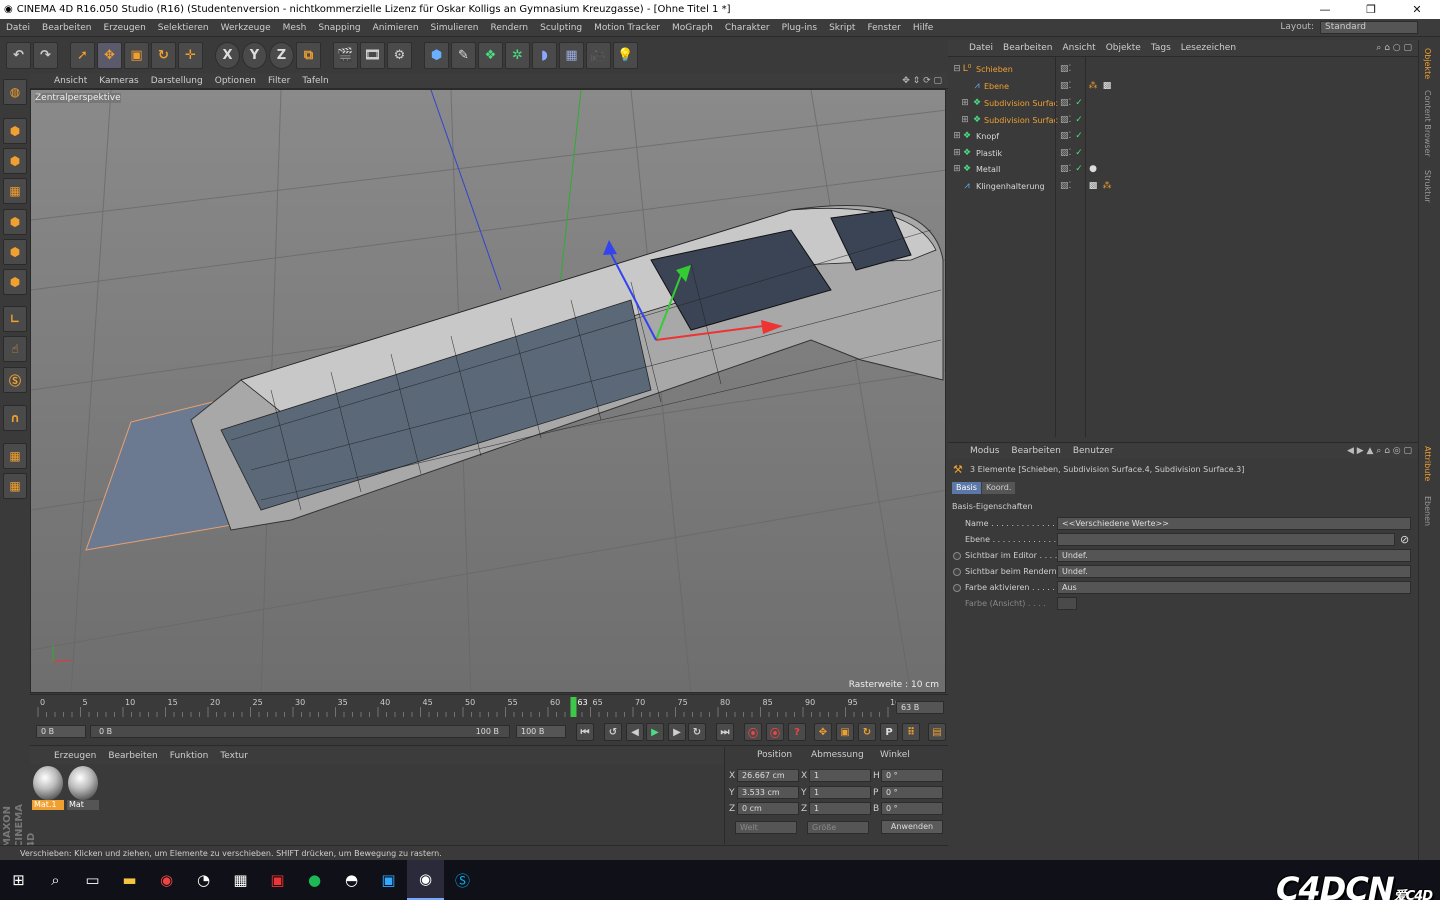 The height and width of the screenshot is (900, 1440). Describe the element at coordinates (279, 81) in the screenshot. I see `viewport-menu-filter: Filter` at that location.